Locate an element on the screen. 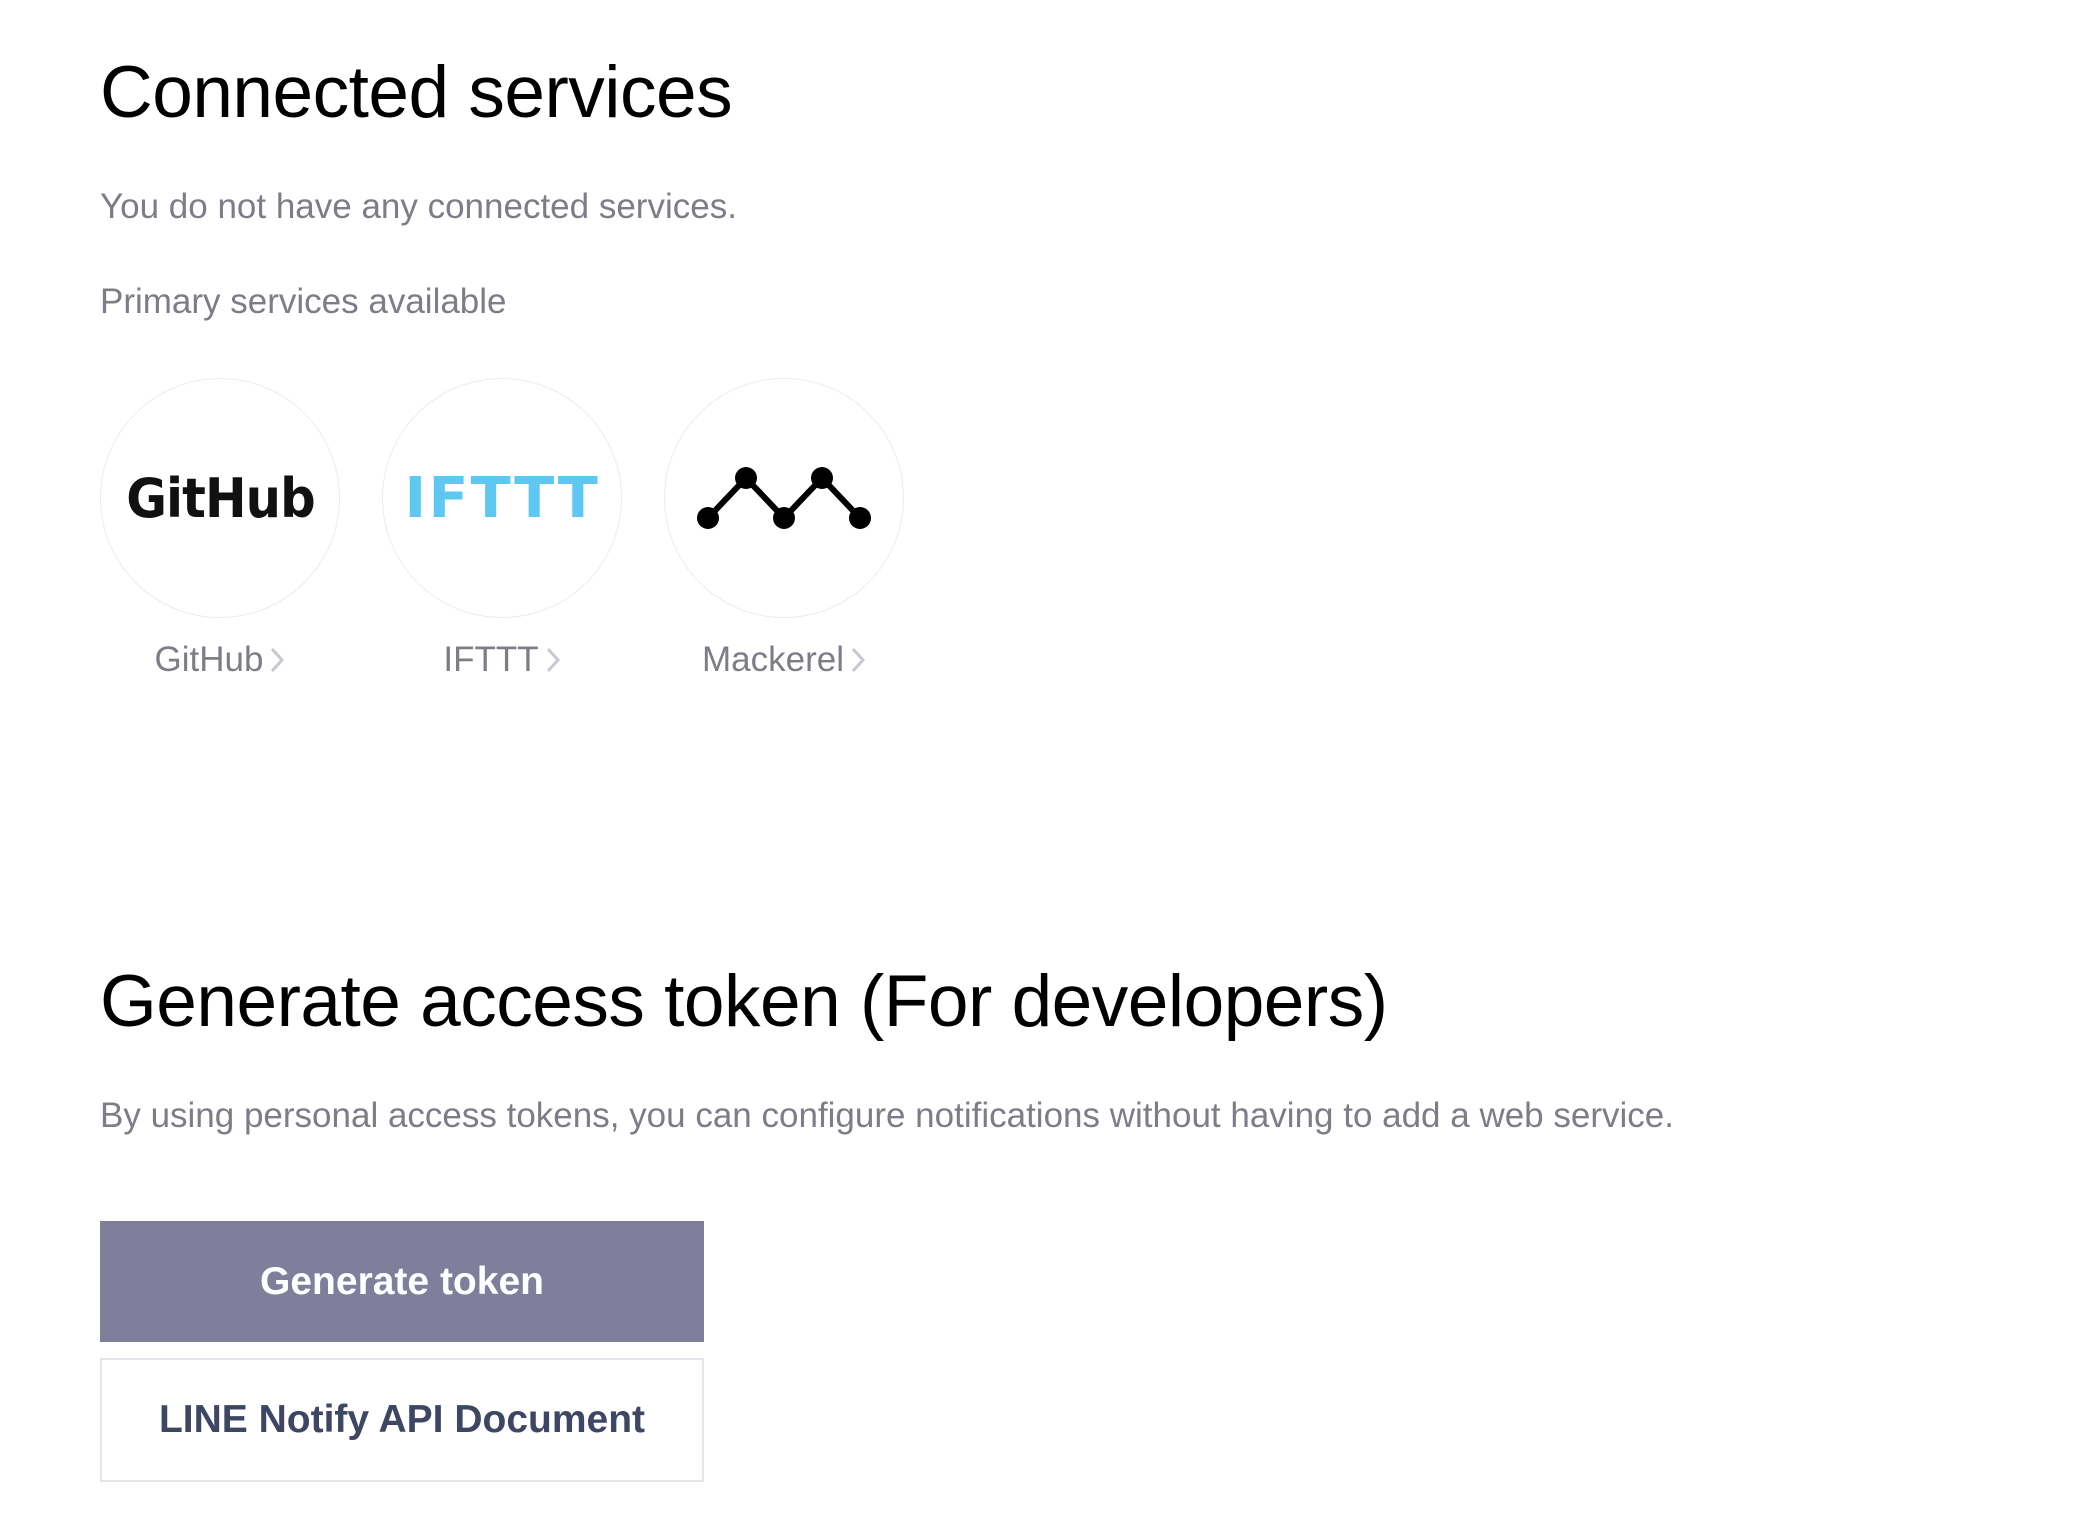 Image resolution: width=2100 pixels, height=1514 pixels. service-ifttt-link: IFTTT is located at coordinates (501, 660).